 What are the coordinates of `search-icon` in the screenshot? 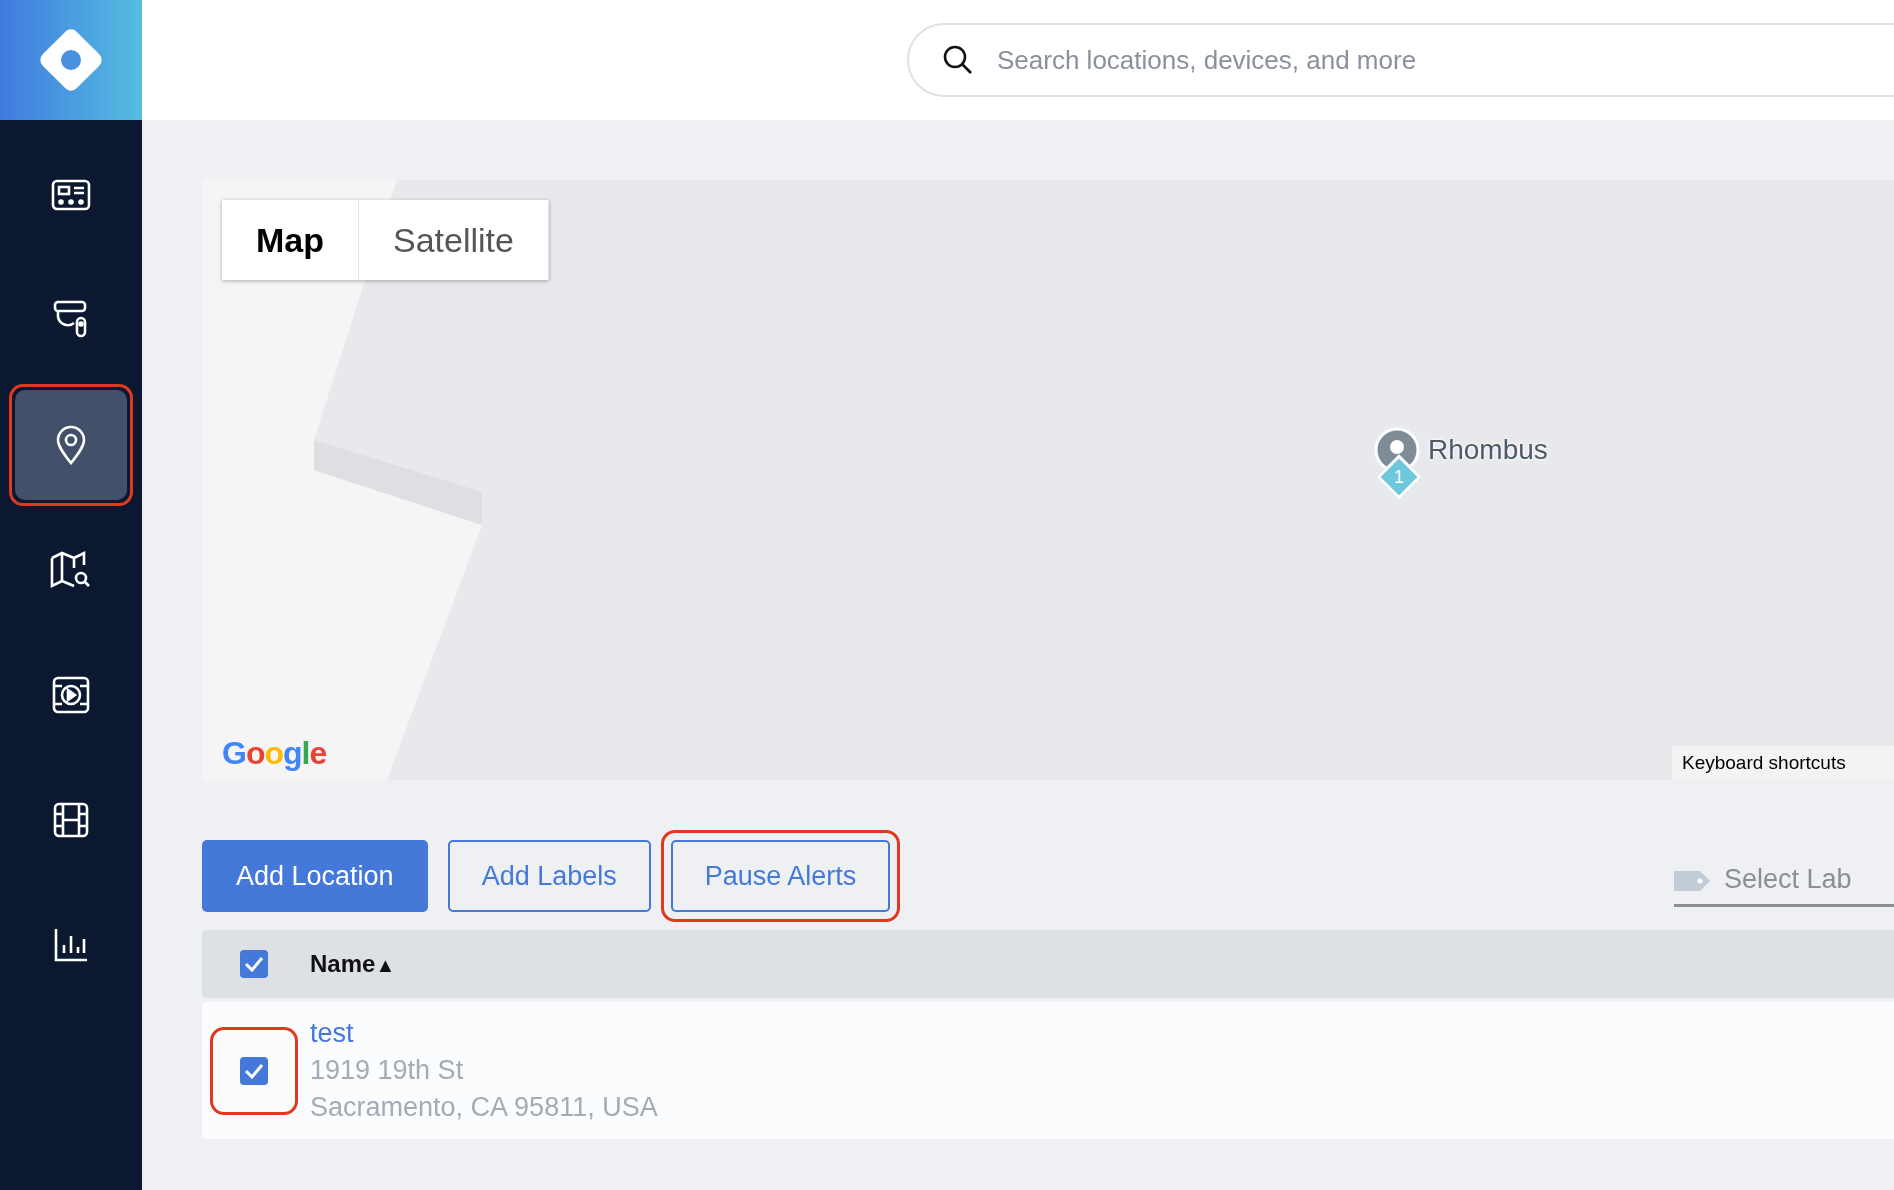 It's located at (958, 60).